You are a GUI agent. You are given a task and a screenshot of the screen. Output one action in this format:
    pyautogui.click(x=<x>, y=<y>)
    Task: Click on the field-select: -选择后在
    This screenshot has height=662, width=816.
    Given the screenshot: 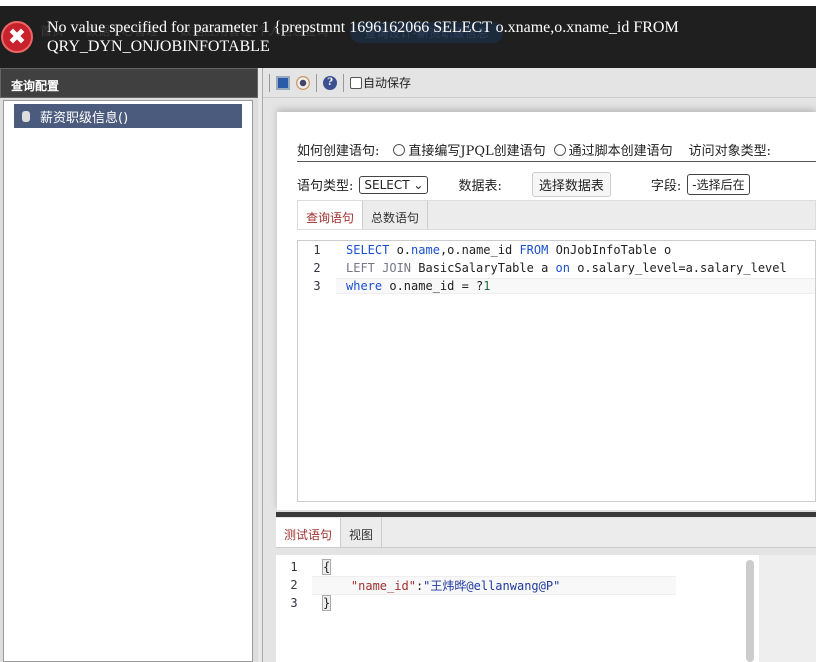 What is the action you would take?
    pyautogui.click(x=718, y=184)
    